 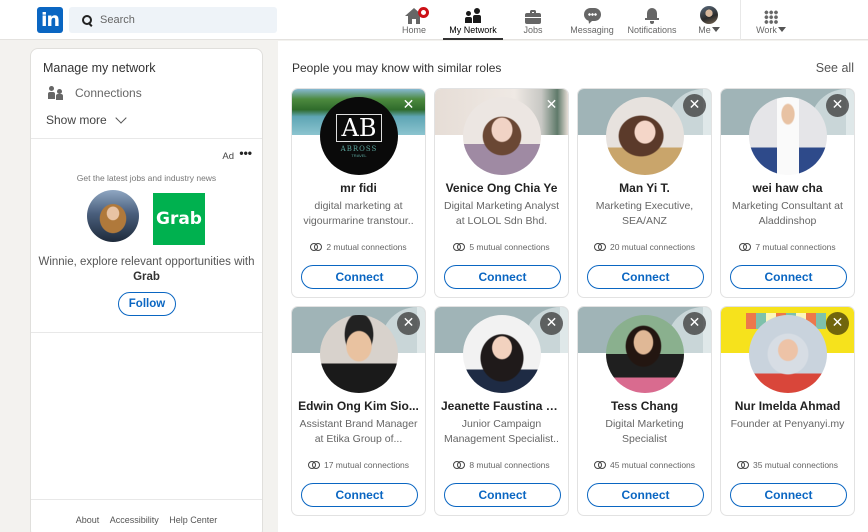 What do you see at coordinates (434, 20) in the screenshot?
I see `top-navigation-bar: in Home My Network Jobs` at bounding box center [434, 20].